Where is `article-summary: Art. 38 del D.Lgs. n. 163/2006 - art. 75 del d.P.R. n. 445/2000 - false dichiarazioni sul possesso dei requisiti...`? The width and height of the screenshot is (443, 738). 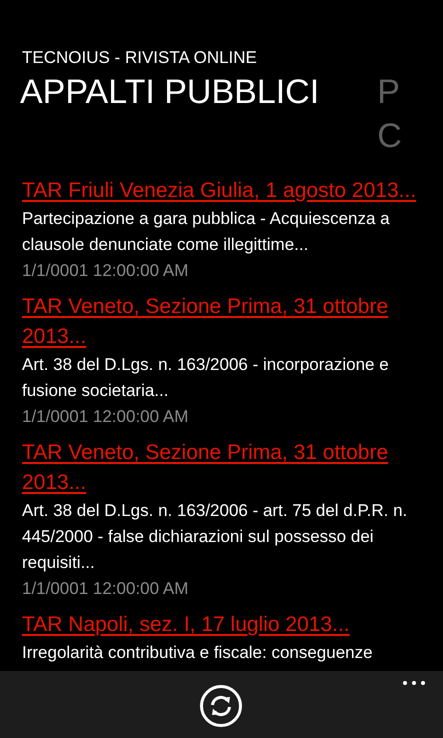
article-summary: Art. 38 del D.Lgs. n. 163/2006 - art. 75 del d.P.R. n. 445/2000 - false dichiarazioni sul possesso dei requisiti... is located at coordinates (215, 537).